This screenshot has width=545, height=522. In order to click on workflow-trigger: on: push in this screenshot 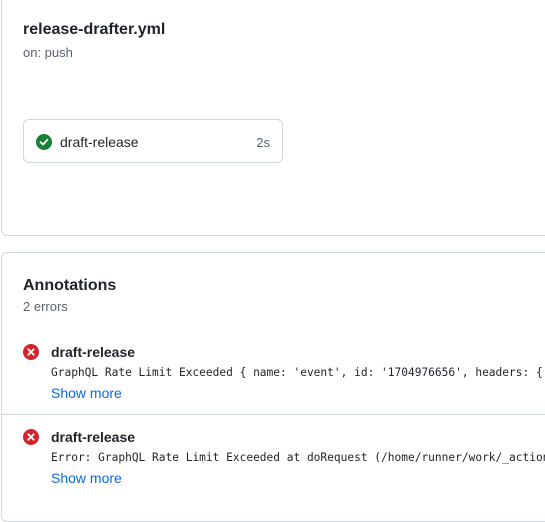, I will do `click(48, 52)`.